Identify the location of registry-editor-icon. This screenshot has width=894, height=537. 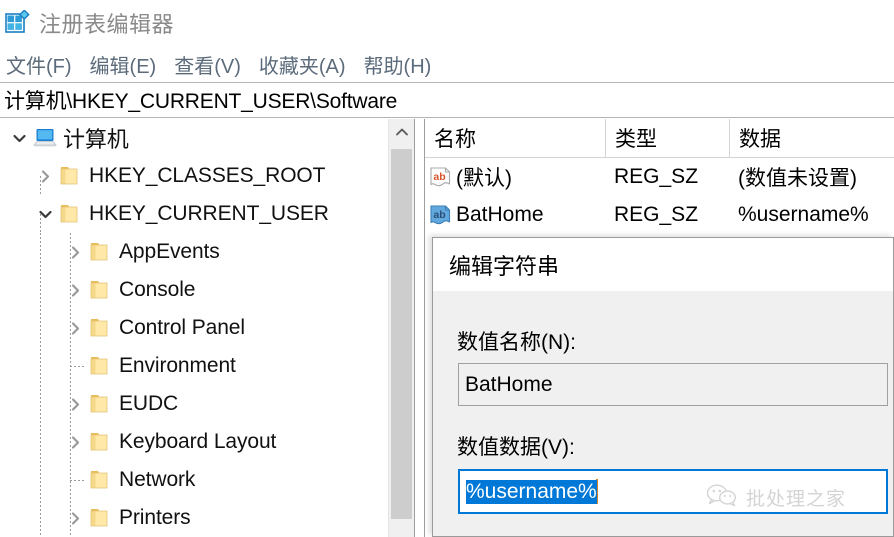
(18, 22).